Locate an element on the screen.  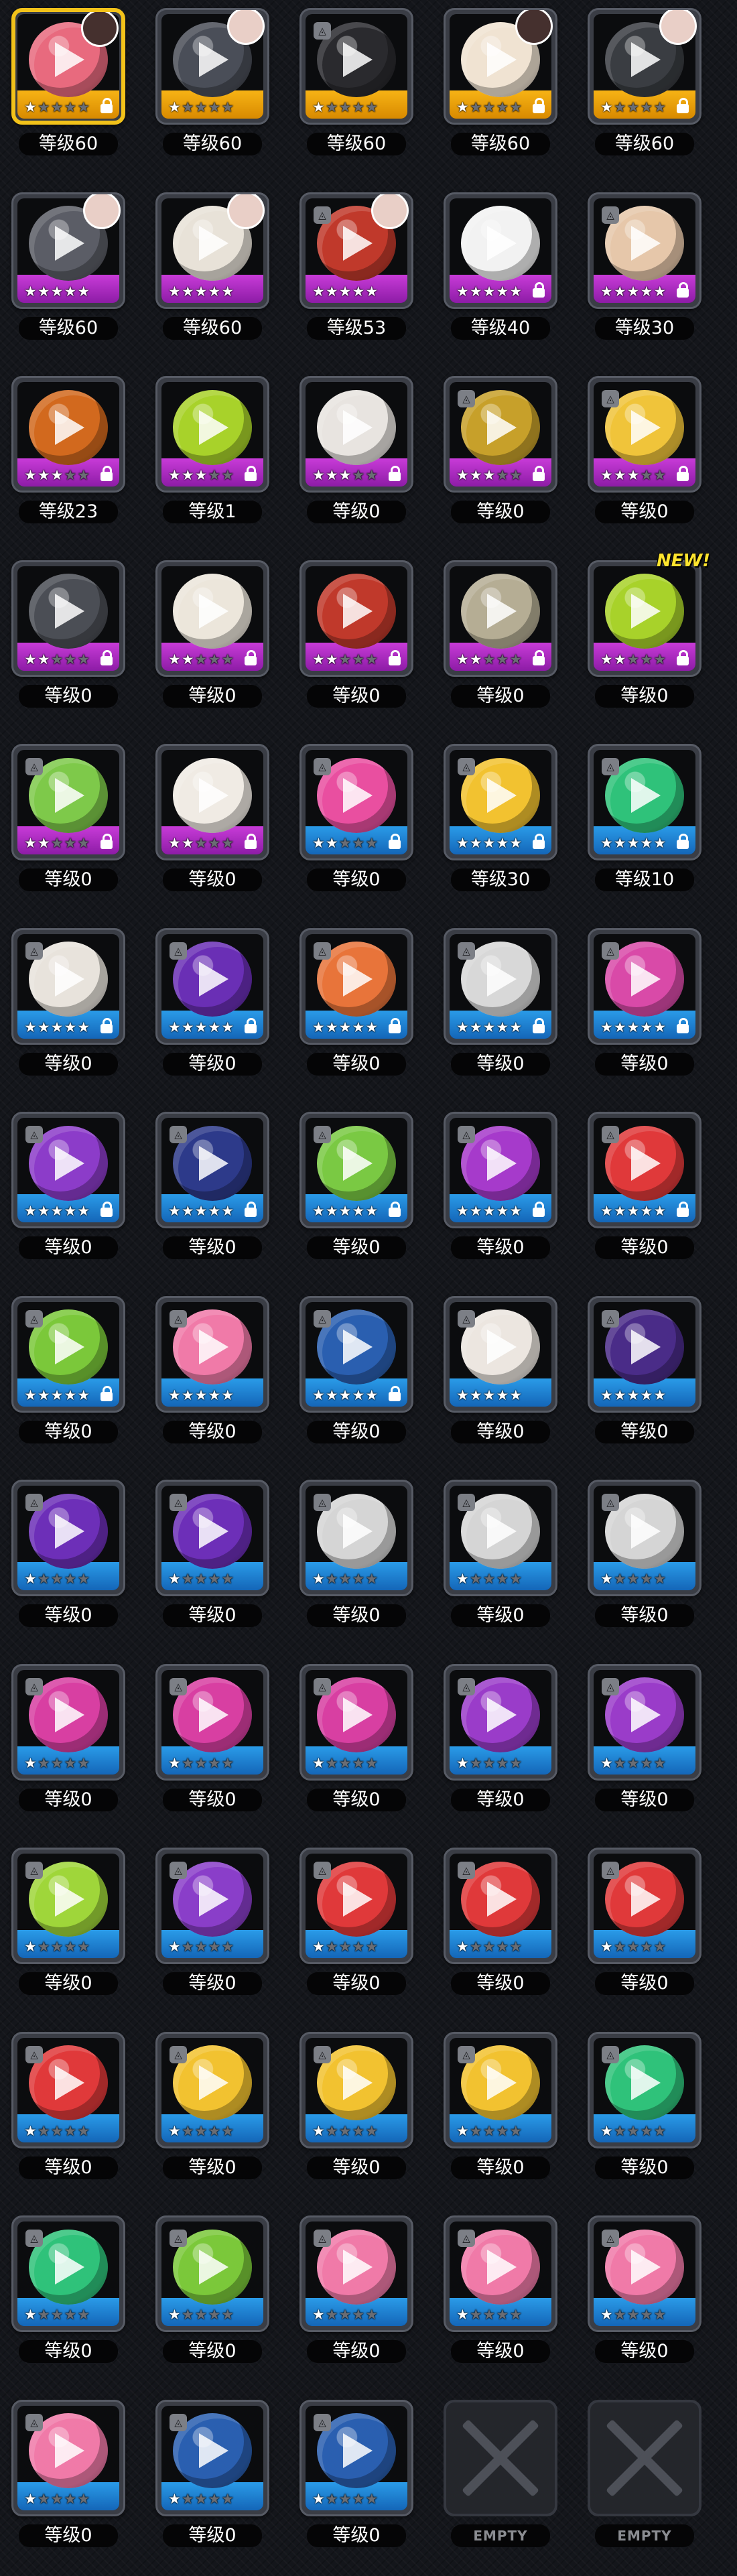
ball-card: ★★★★★ 等级1 is located at coordinates (213, 448).